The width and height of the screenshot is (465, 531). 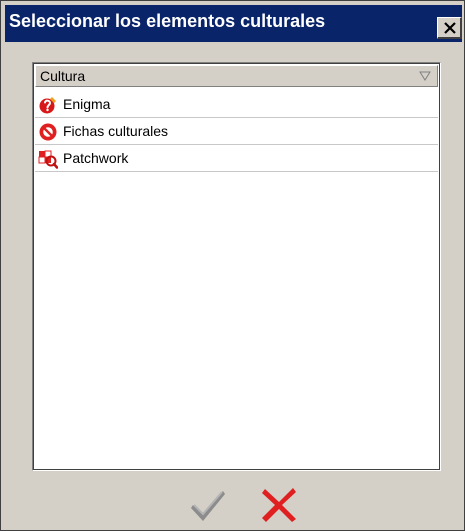 What do you see at coordinates (63, 76) in the screenshot?
I see `column-header-label: Cultura` at bounding box center [63, 76].